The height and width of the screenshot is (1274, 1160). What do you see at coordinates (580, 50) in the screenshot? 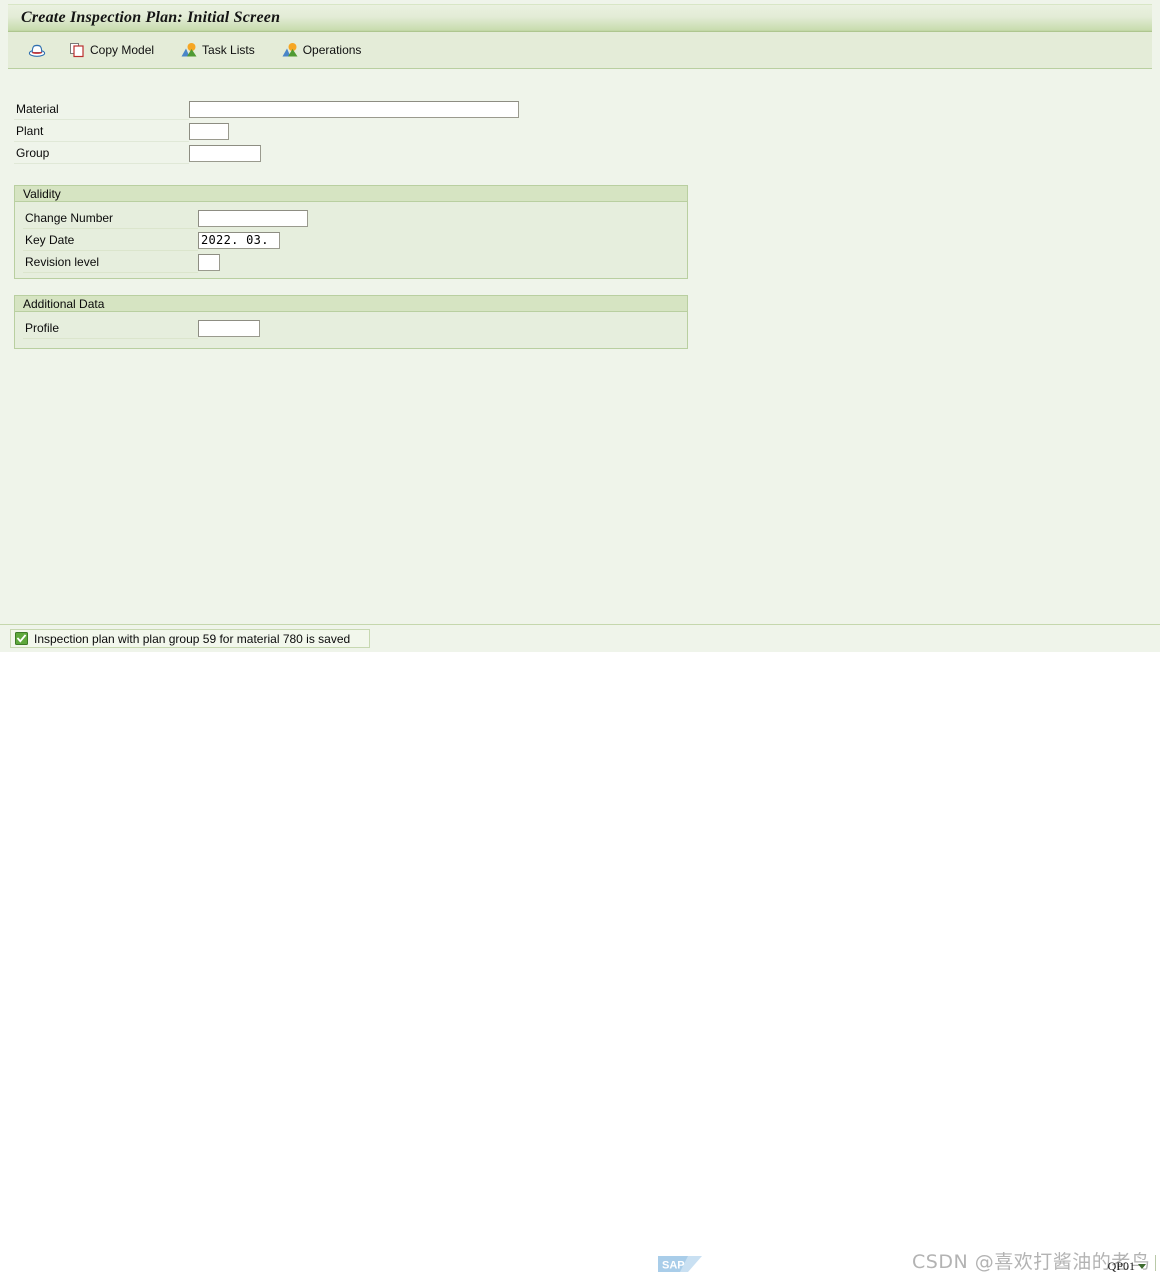
I see `application-toolbar: Copy Model Task Lists Operations` at bounding box center [580, 50].